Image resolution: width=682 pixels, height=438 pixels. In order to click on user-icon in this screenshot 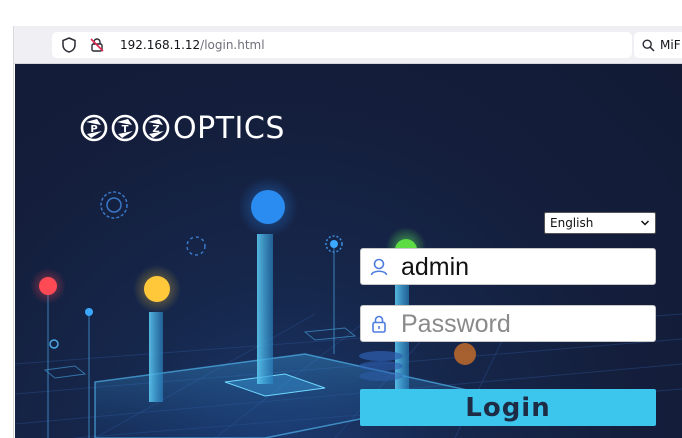, I will do `click(379, 269)`.